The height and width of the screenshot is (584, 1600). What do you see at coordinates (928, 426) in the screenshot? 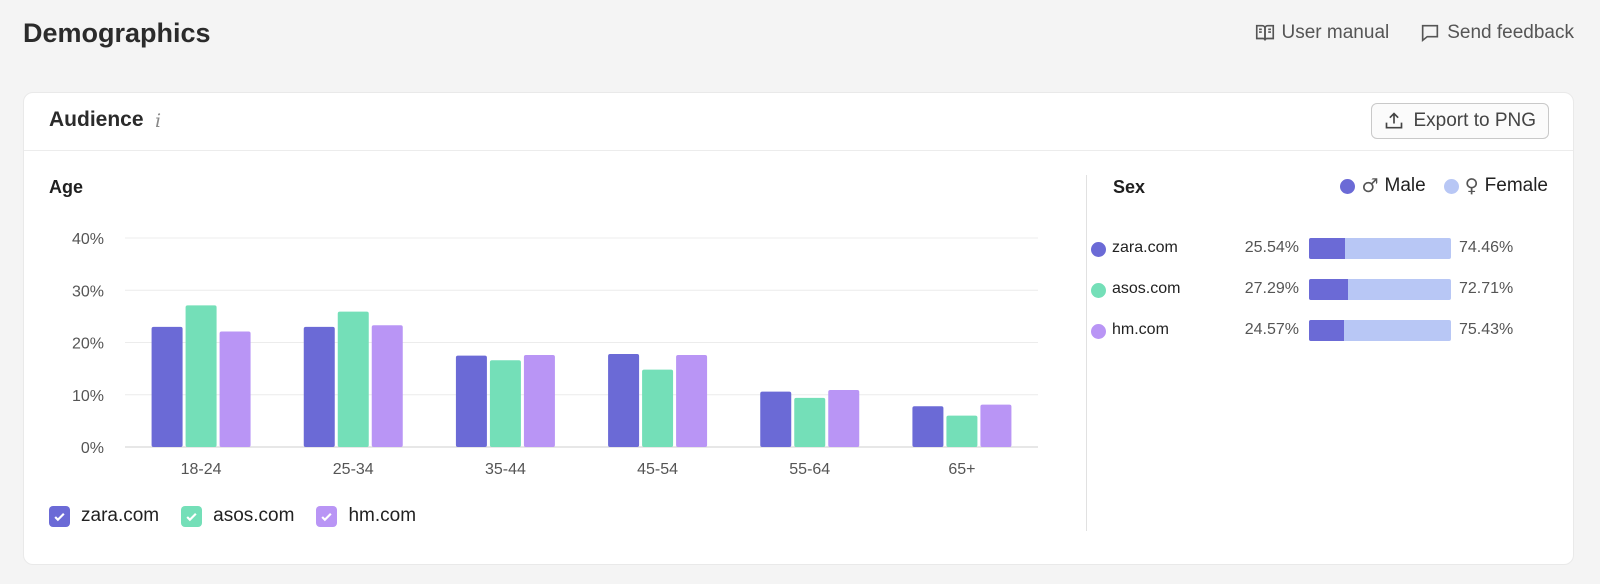
I see `bar-zara-65+` at bounding box center [928, 426].